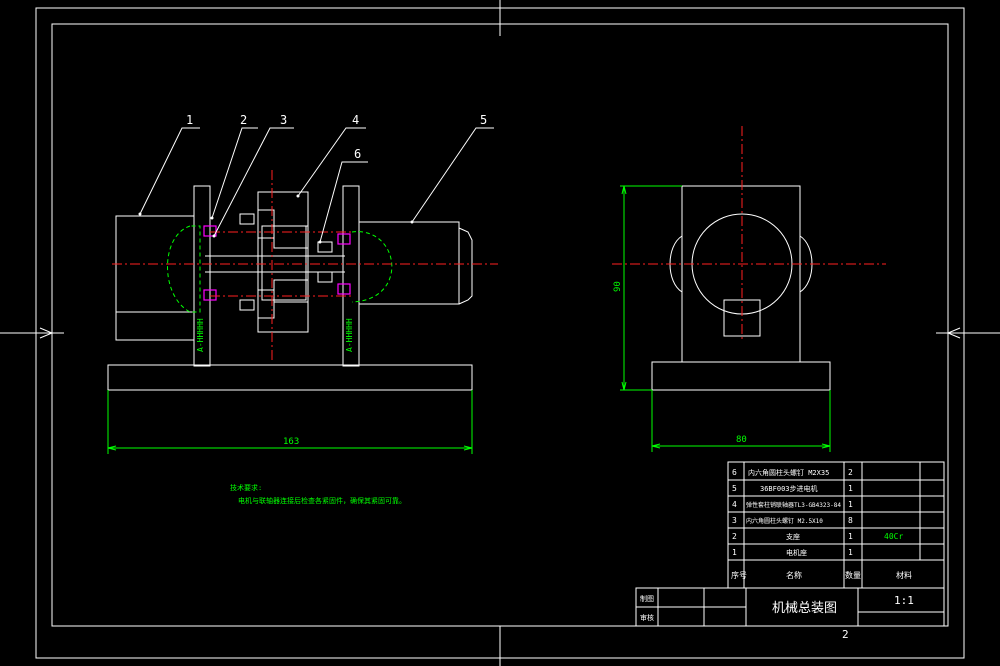 The image size is (1000, 666). I want to click on bom-name-4: 弹性套柱销联轴器TL3-GB4323-84, so click(793, 505).